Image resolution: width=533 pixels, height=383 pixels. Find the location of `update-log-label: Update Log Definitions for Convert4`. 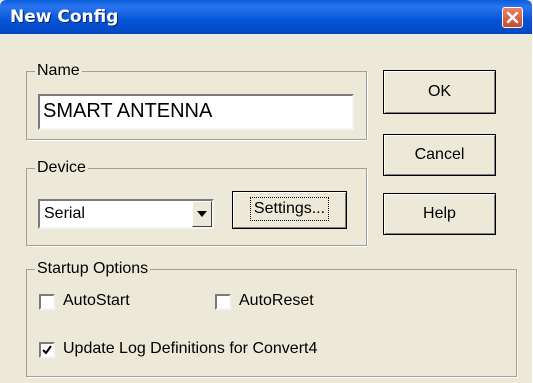

update-log-label: Update Log Definitions for Convert4 is located at coordinates (190, 348).